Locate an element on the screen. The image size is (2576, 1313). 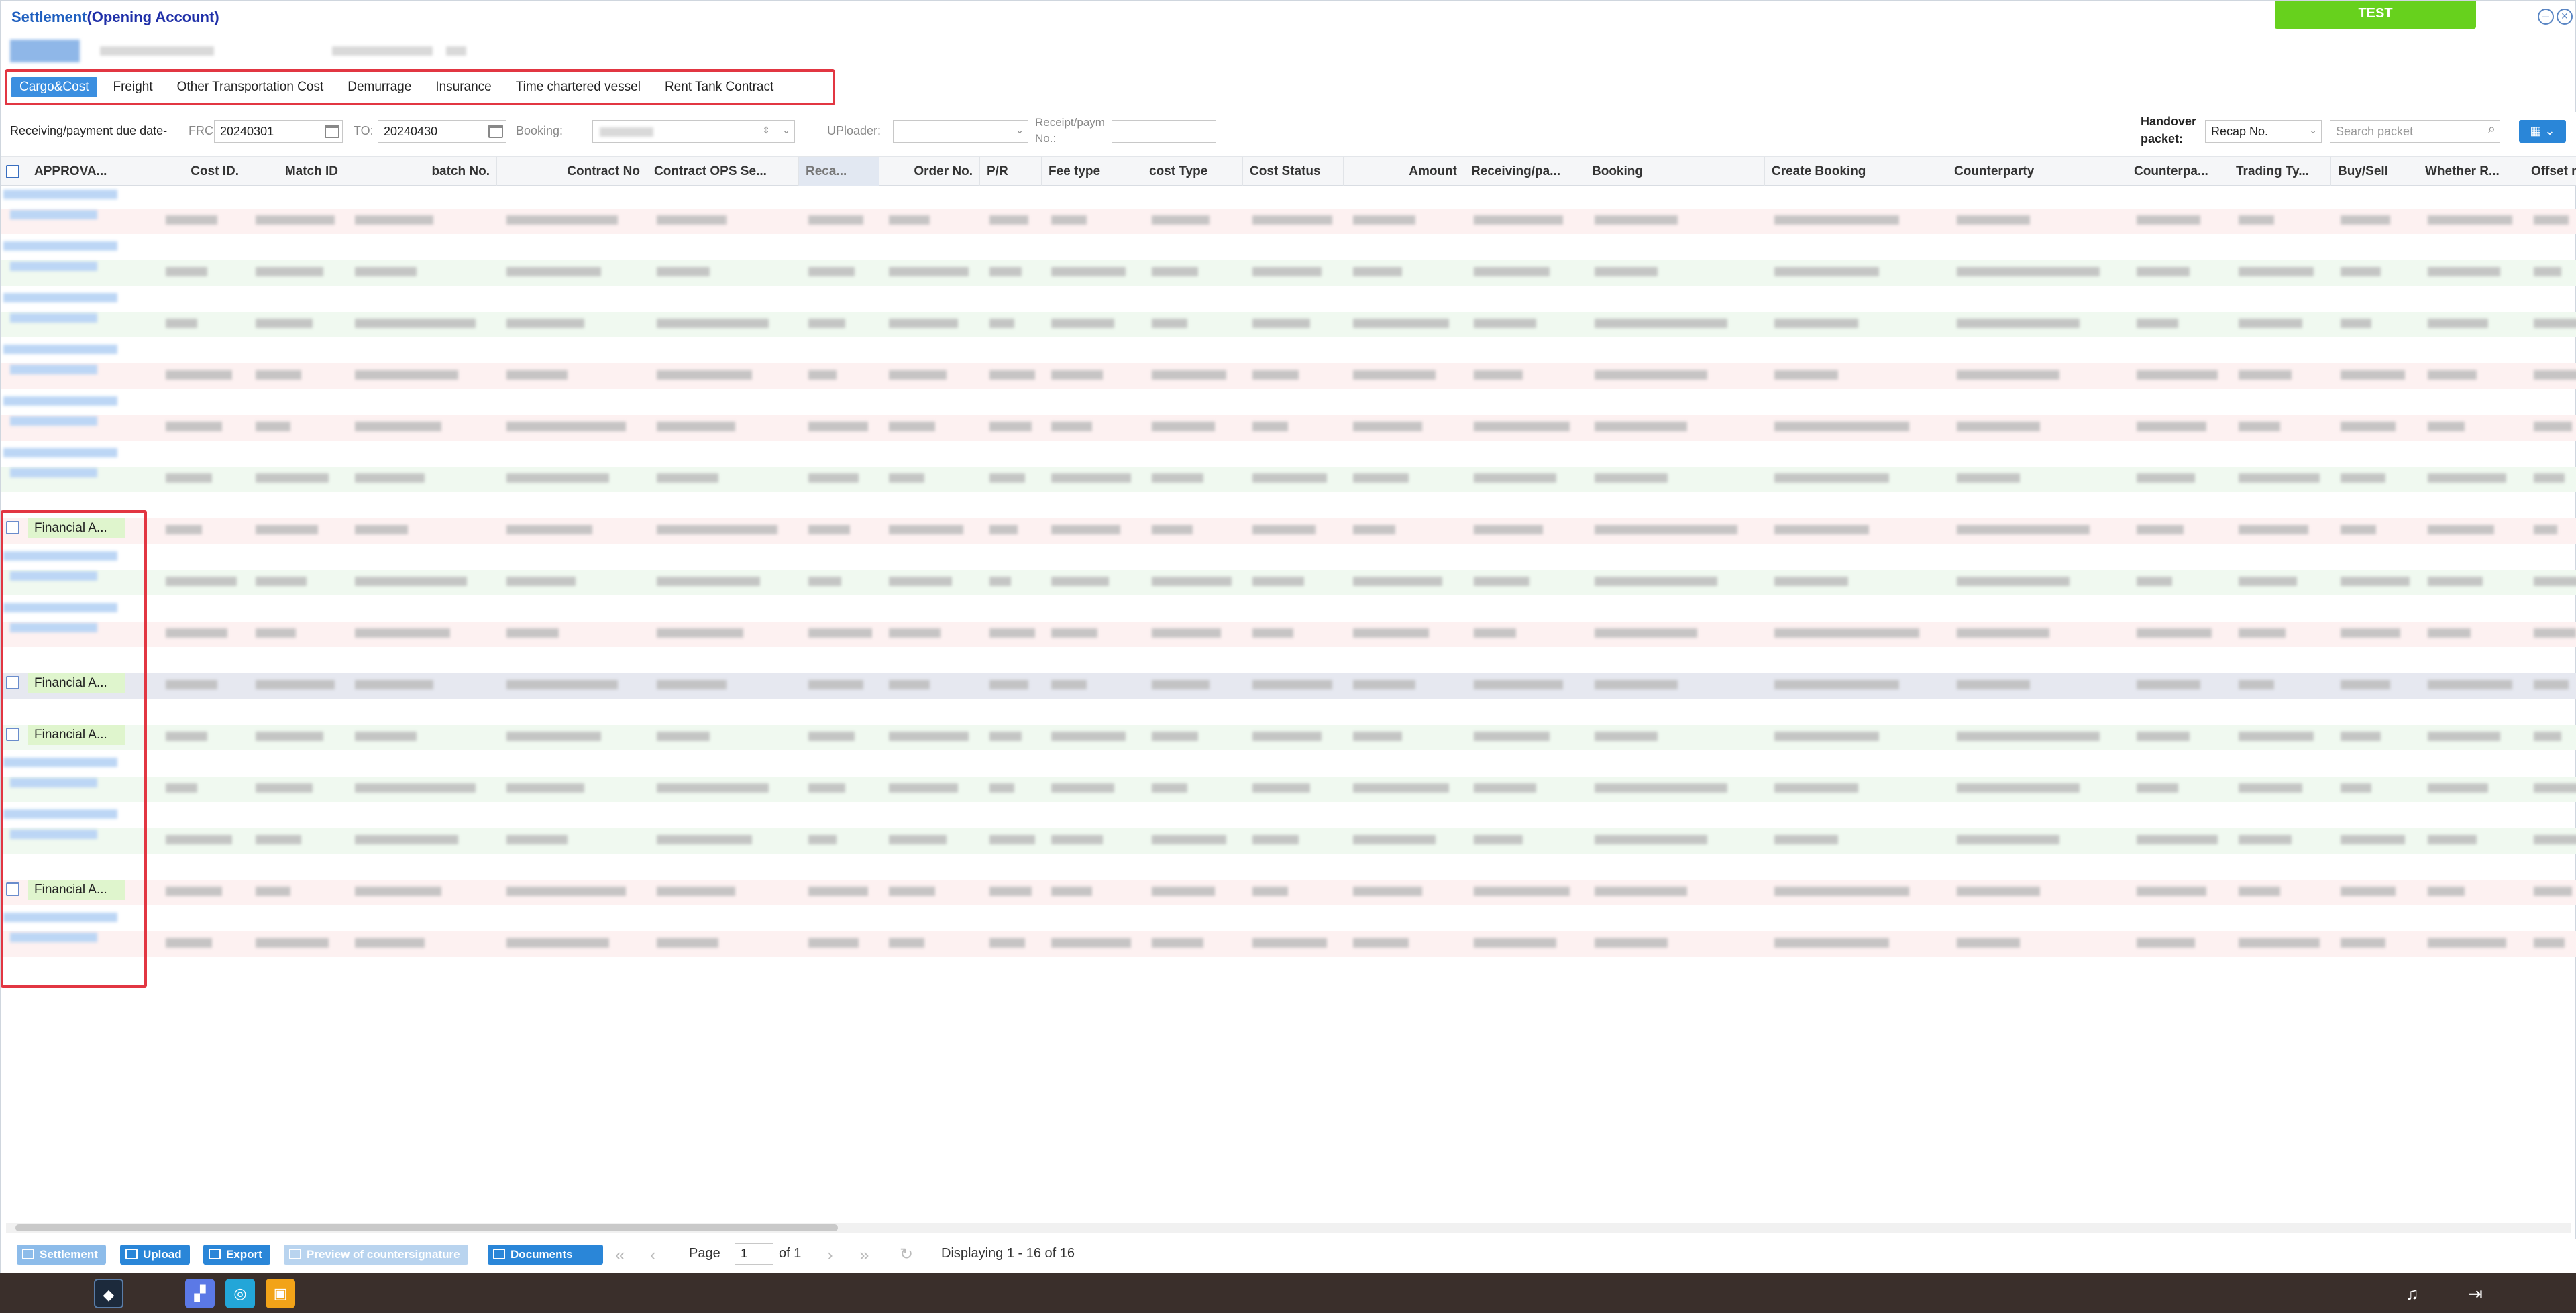
column-header: Counterparty is located at coordinates (2037, 171).